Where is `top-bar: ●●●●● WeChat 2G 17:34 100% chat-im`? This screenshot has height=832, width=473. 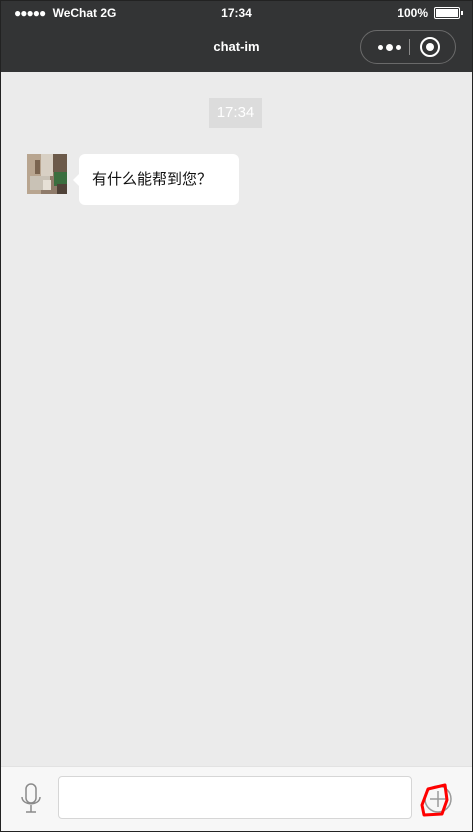
top-bar: ●●●●● WeChat 2G 17:34 100% chat-im is located at coordinates (236, 36).